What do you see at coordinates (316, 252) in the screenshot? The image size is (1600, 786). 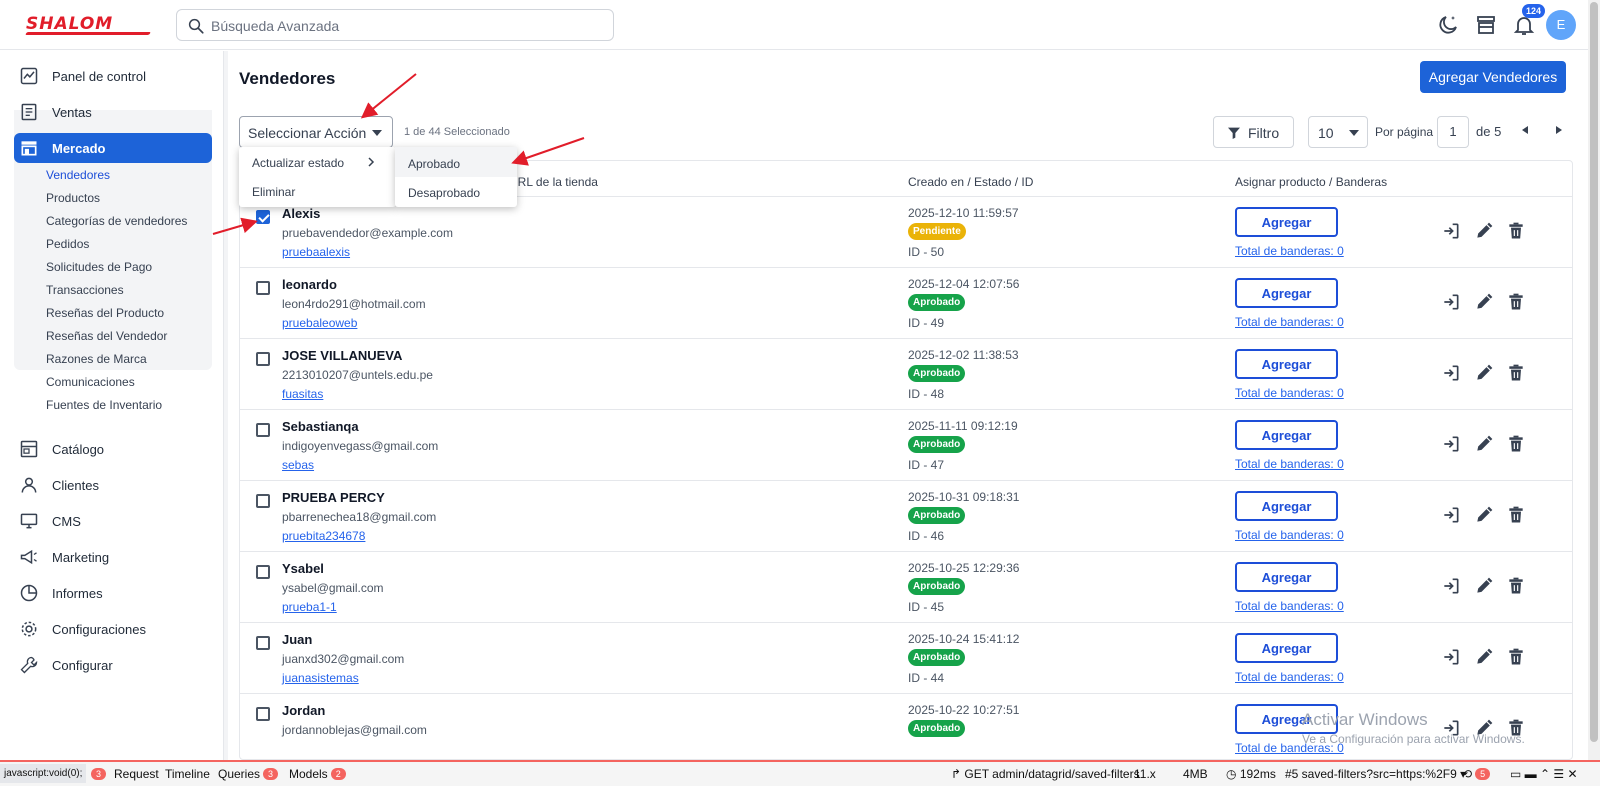 I see `vendor-store-link: pruebaalexis` at bounding box center [316, 252].